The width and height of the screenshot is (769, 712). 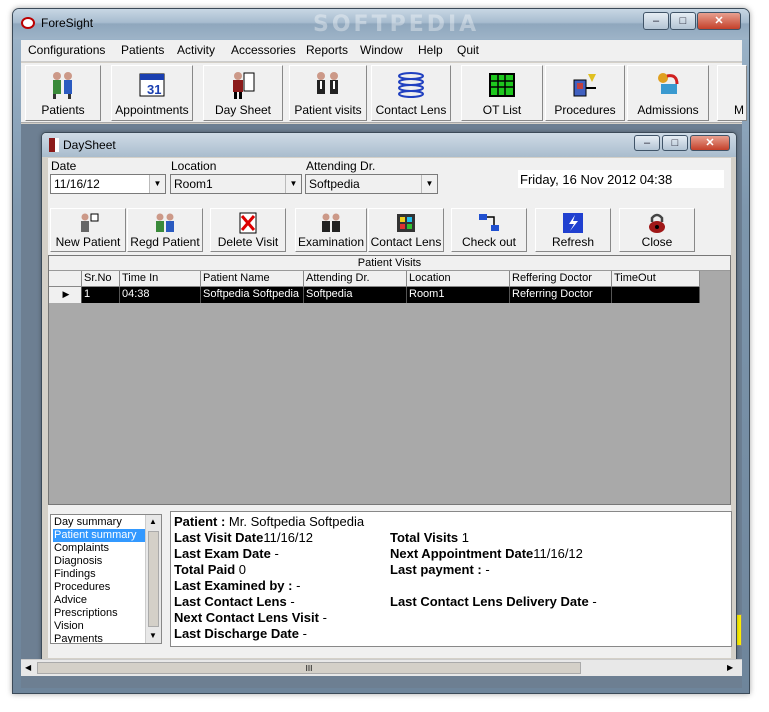 I want to click on toolbar-day-sheet-button: Day Sheet, so click(x=243, y=93).